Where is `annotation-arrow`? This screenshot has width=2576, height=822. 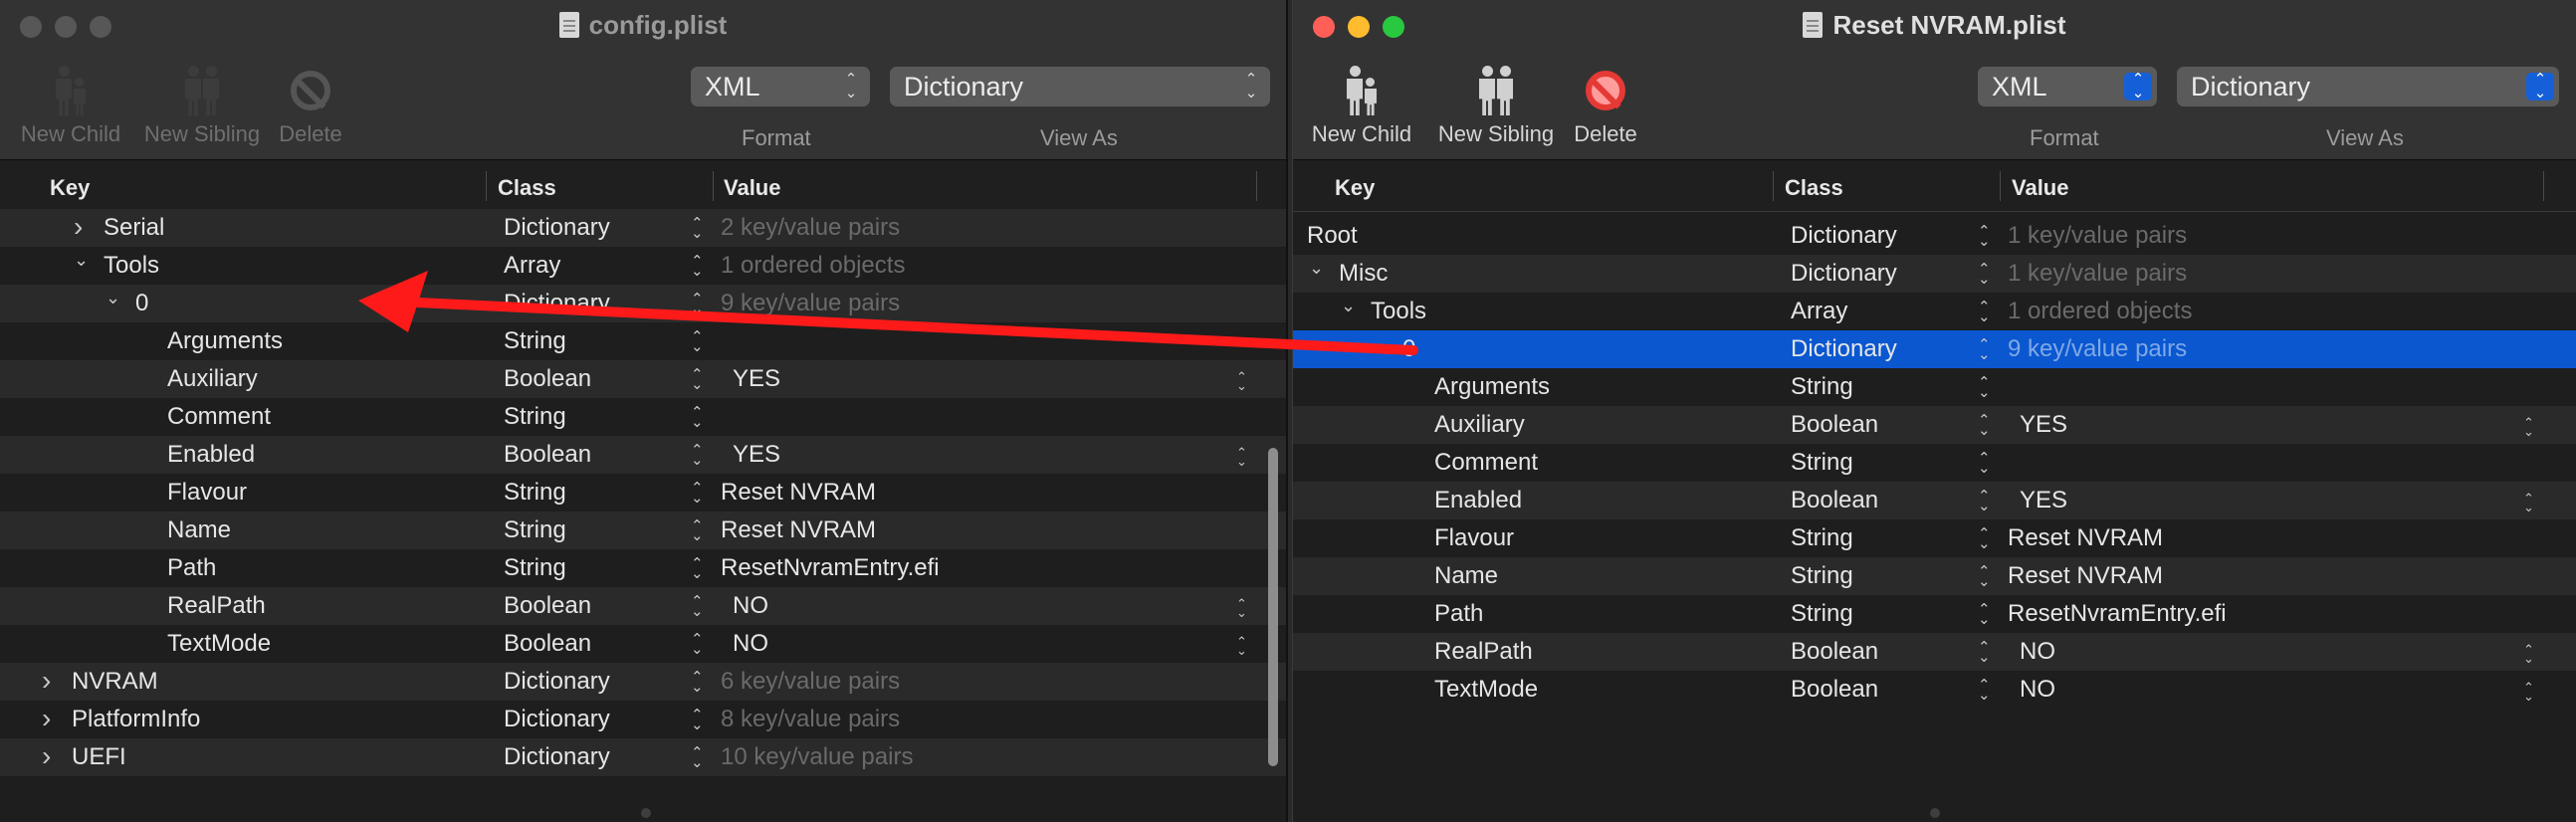
annotation-arrow is located at coordinates (888, 313).